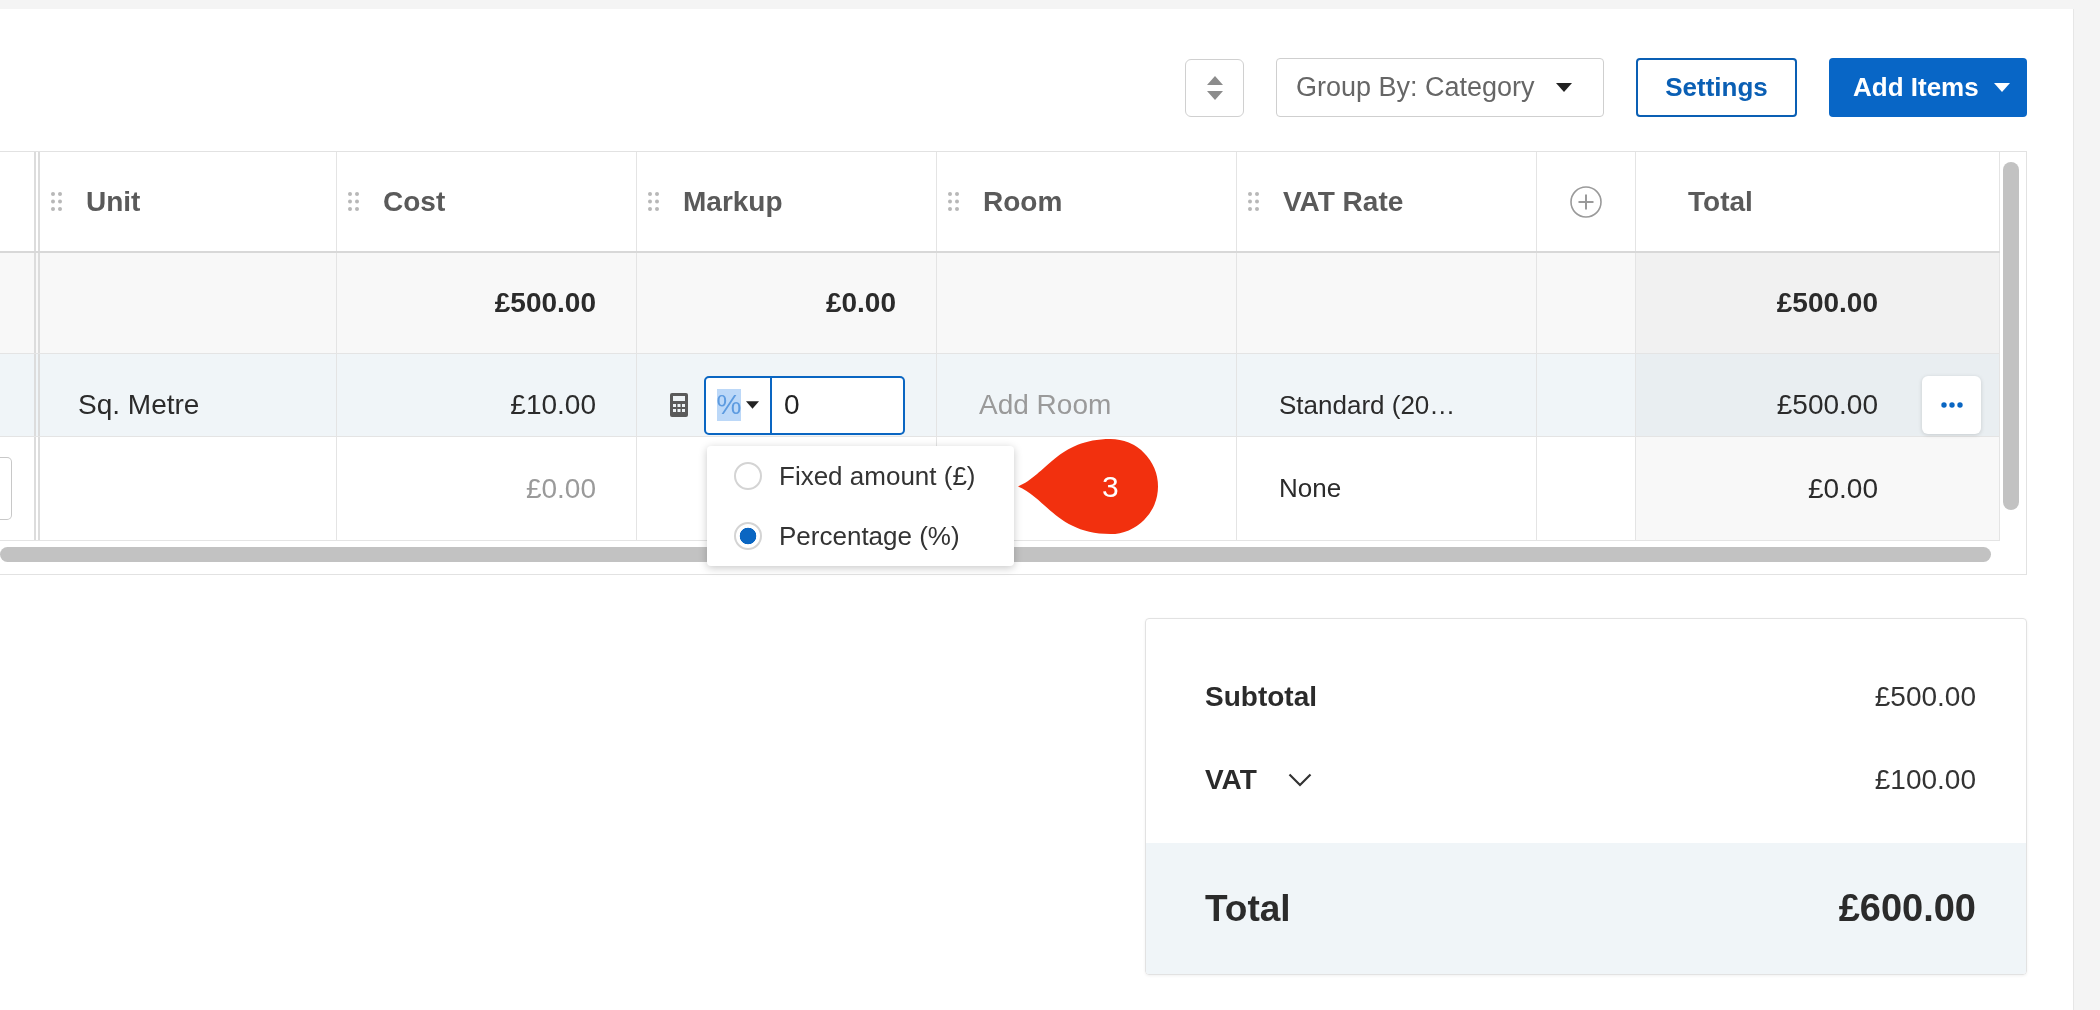 The image size is (2100, 1010). What do you see at coordinates (1716, 87) in the screenshot?
I see `settings-button: Settings` at bounding box center [1716, 87].